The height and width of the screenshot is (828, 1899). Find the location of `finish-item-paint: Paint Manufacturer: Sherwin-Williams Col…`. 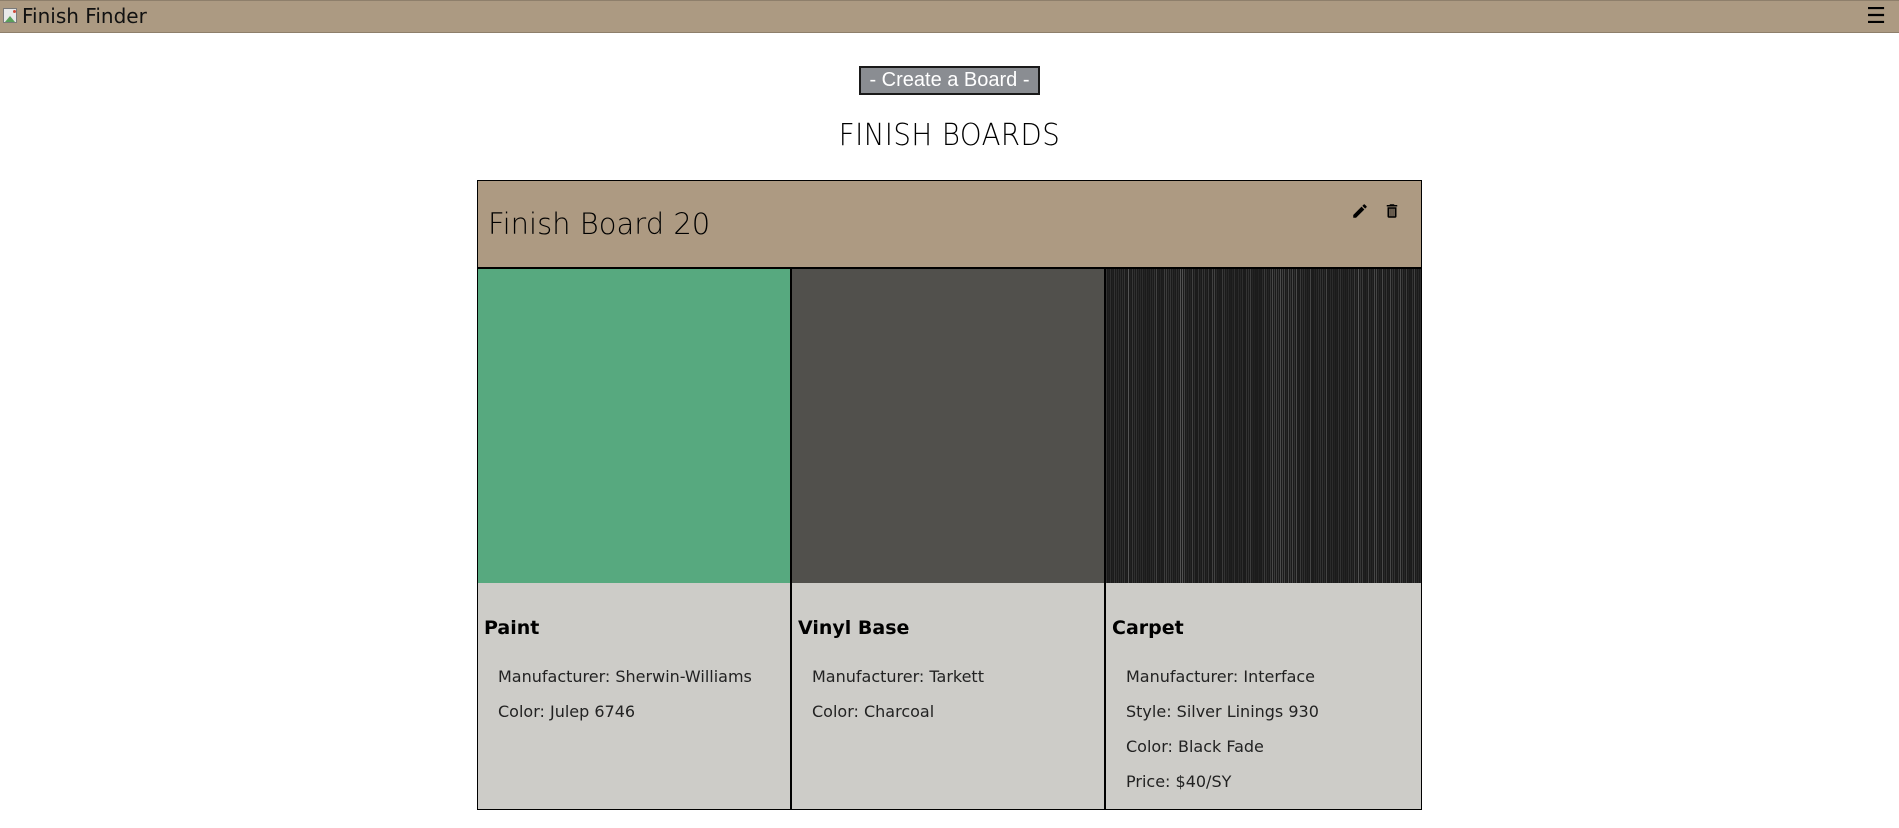

finish-item-paint: Paint Manufacturer: Sherwin-Williams Col… is located at coordinates (635, 539).